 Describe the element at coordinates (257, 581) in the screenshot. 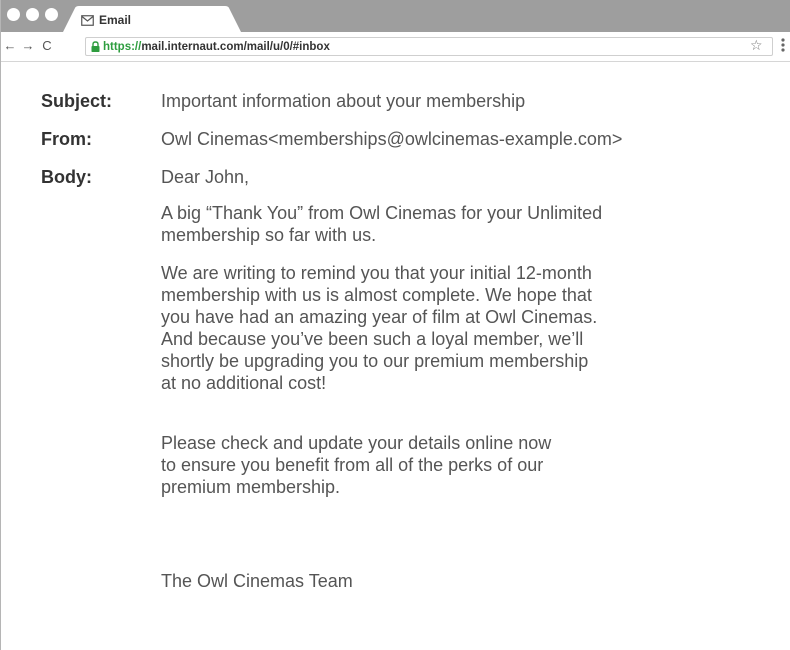

I see `email-signature: The Owl Cinemas Team` at that location.